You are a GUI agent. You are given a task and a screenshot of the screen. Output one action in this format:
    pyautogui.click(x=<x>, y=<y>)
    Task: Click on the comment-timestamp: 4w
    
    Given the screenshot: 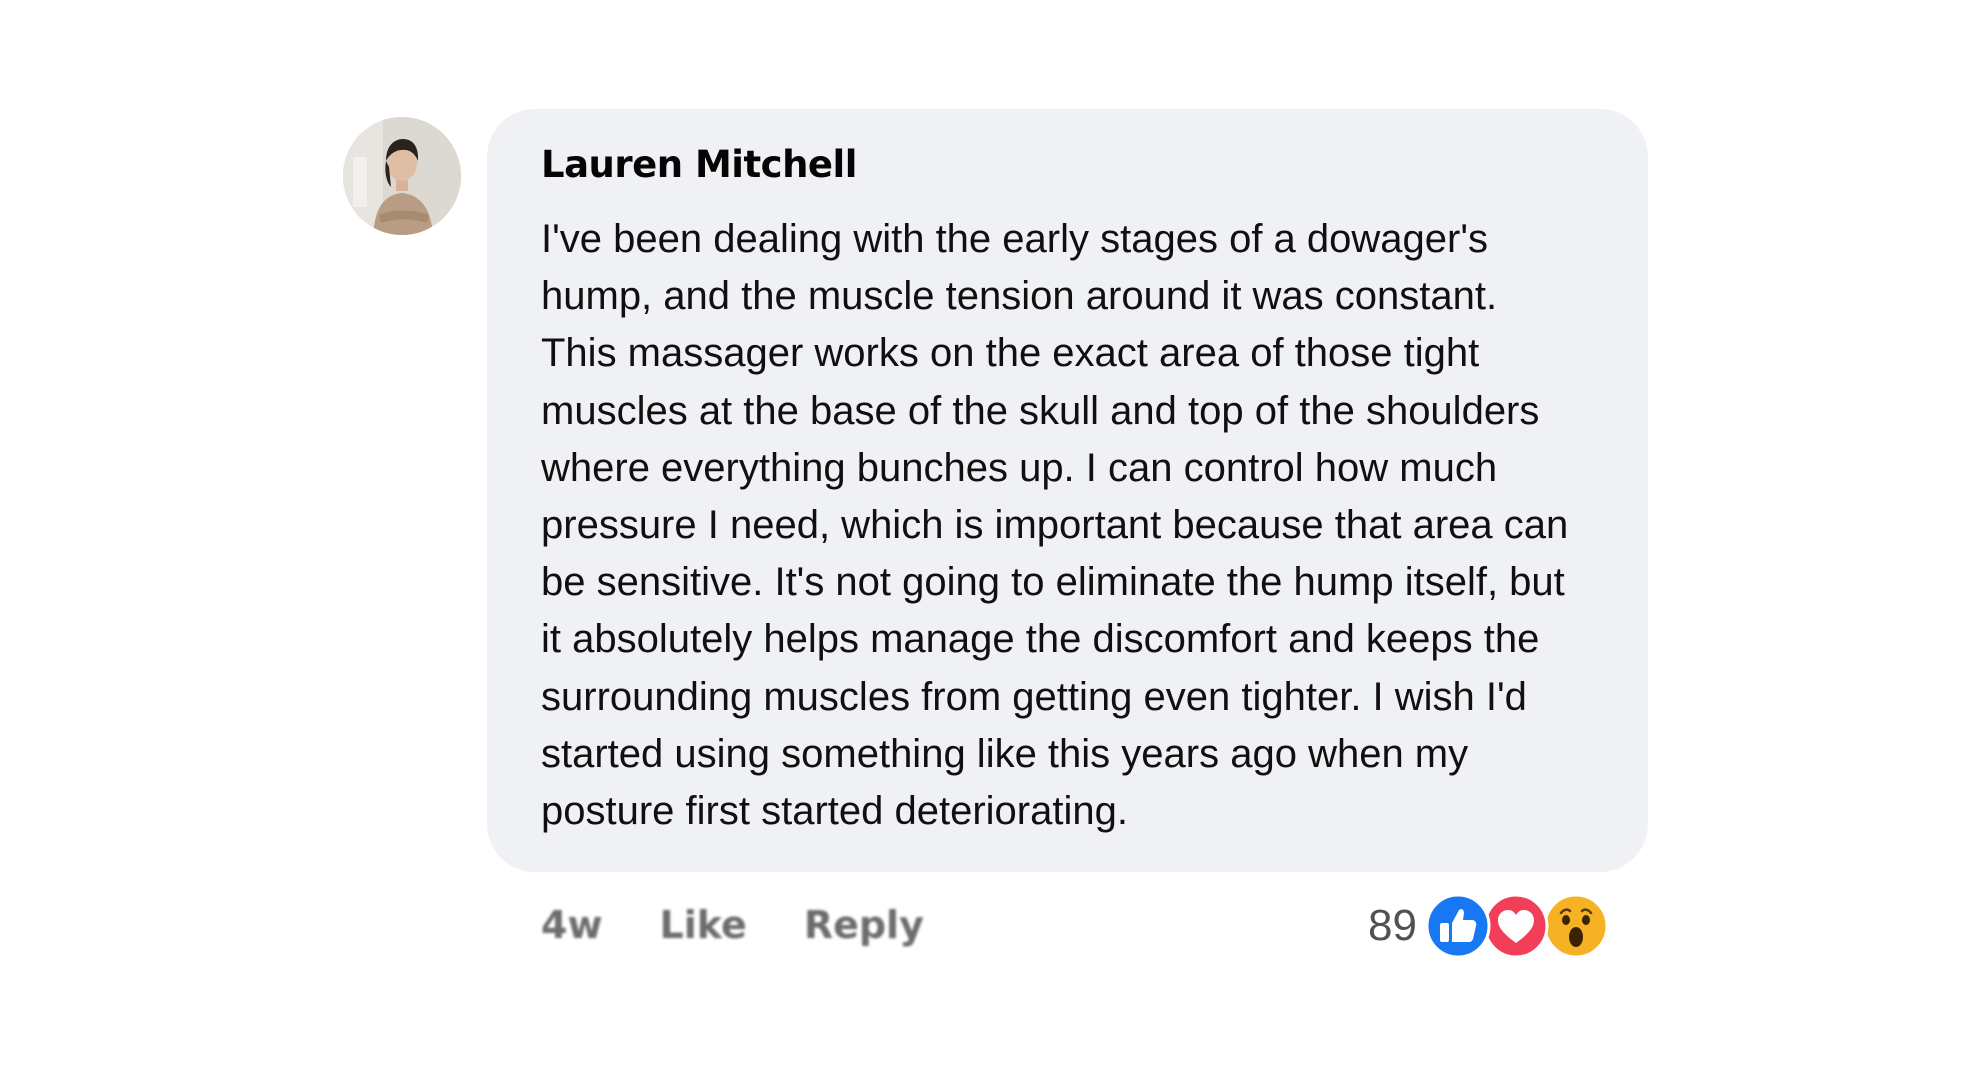 What is the action you would take?
    pyautogui.click(x=572, y=925)
    